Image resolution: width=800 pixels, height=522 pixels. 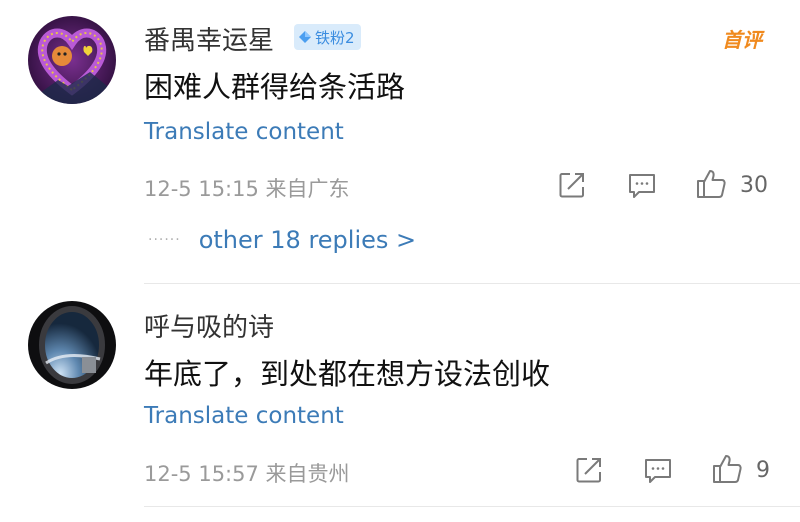 I want to click on username: 番禺幸运星, so click(x=209, y=38).